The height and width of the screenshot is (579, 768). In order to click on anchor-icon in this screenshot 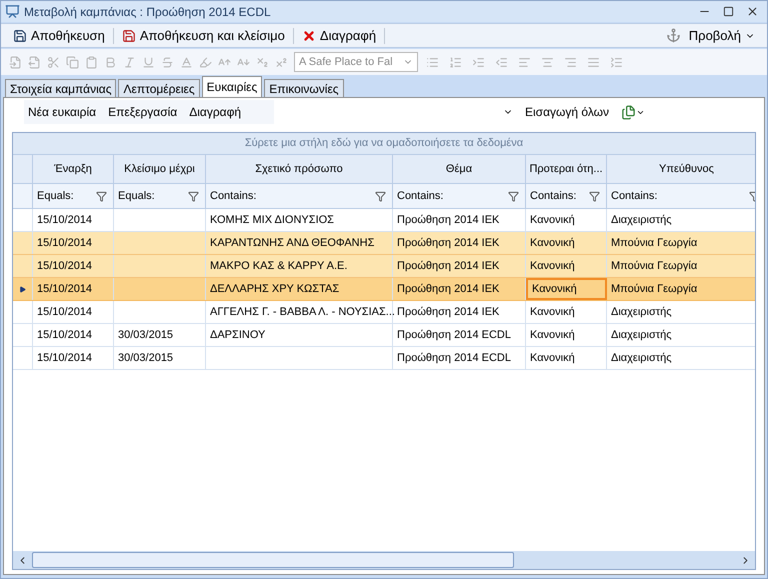, I will do `click(673, 35)`.